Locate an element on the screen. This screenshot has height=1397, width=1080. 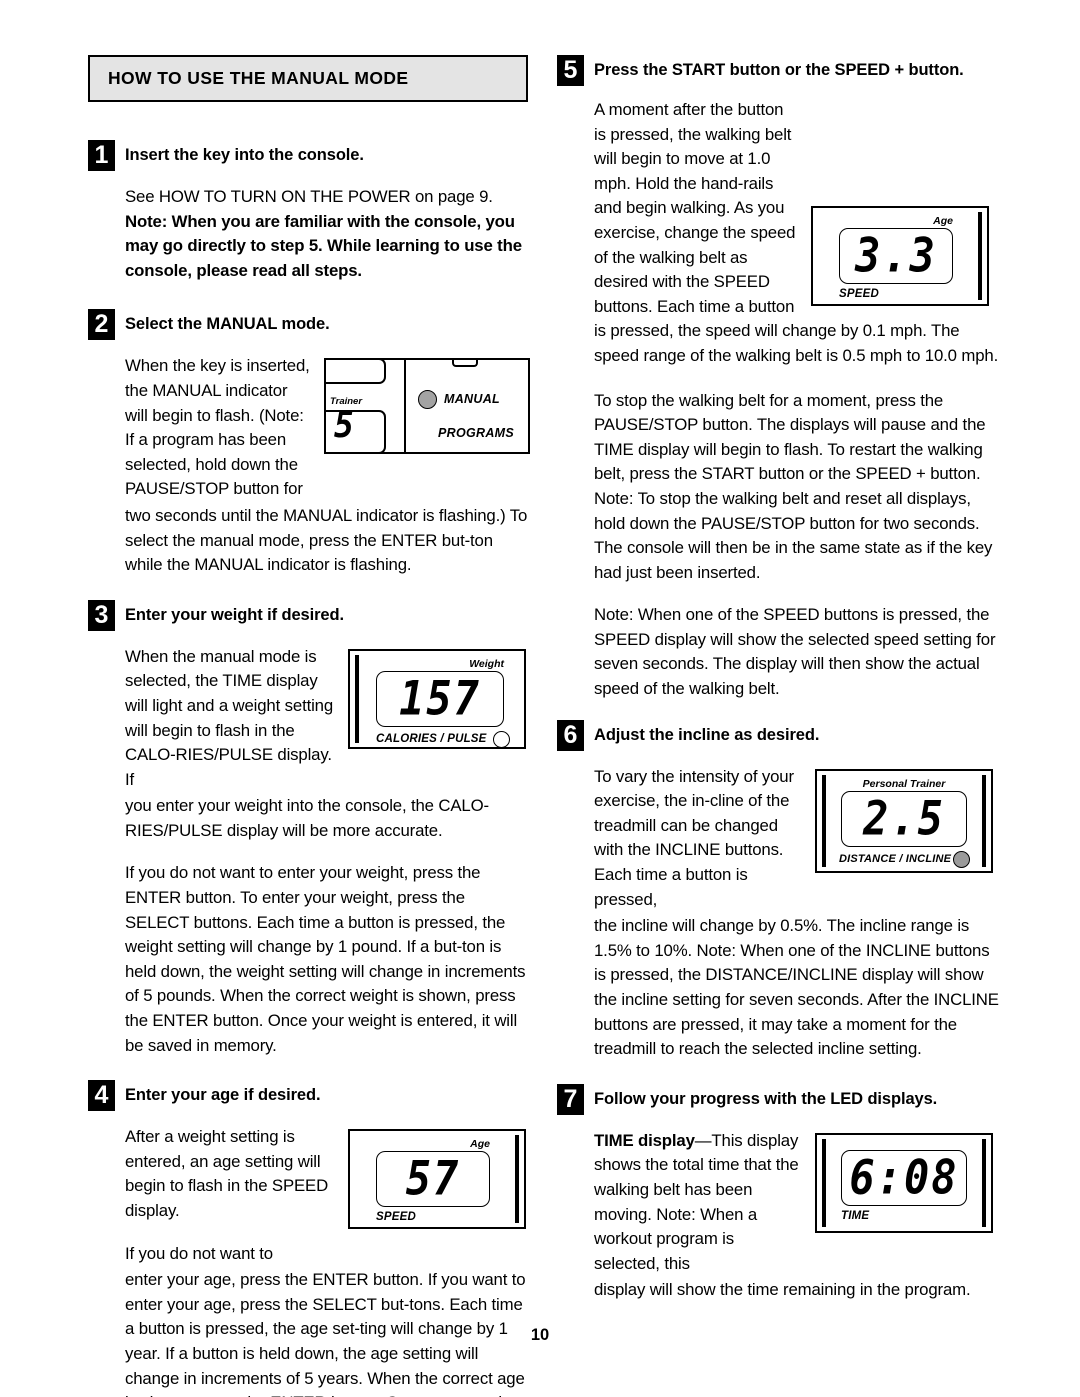
speed-display-window: 3.3 is located at coordinates (896, 256).